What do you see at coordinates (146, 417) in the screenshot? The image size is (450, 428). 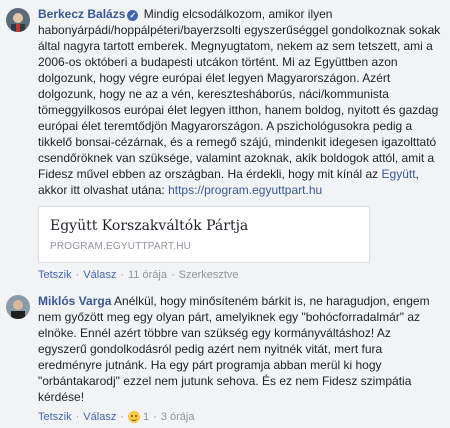 I see `reaction-count: 1` at bounding box center [146, 417].